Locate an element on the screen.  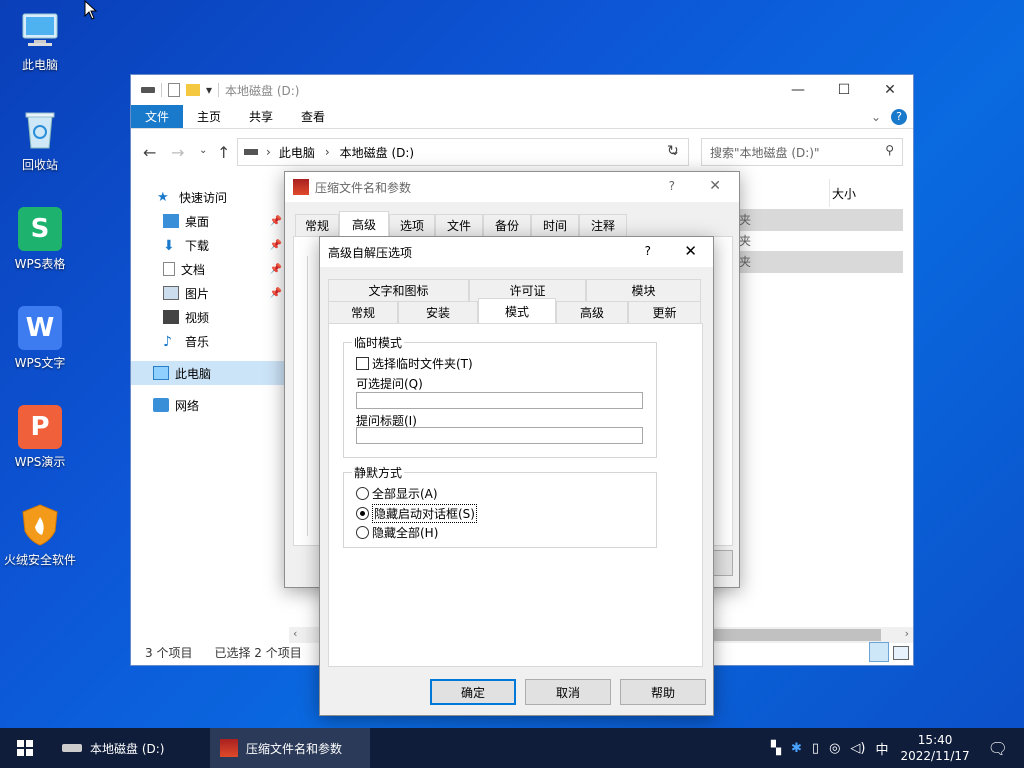
back-icon: ← is located at coordinates (149, 152).